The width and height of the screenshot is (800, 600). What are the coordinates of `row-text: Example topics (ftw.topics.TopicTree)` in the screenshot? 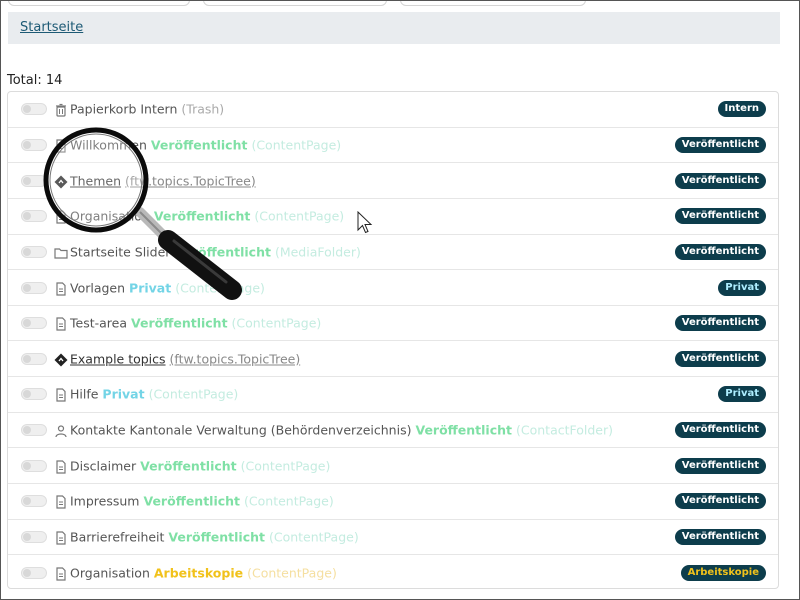 It's located at (185, 358).